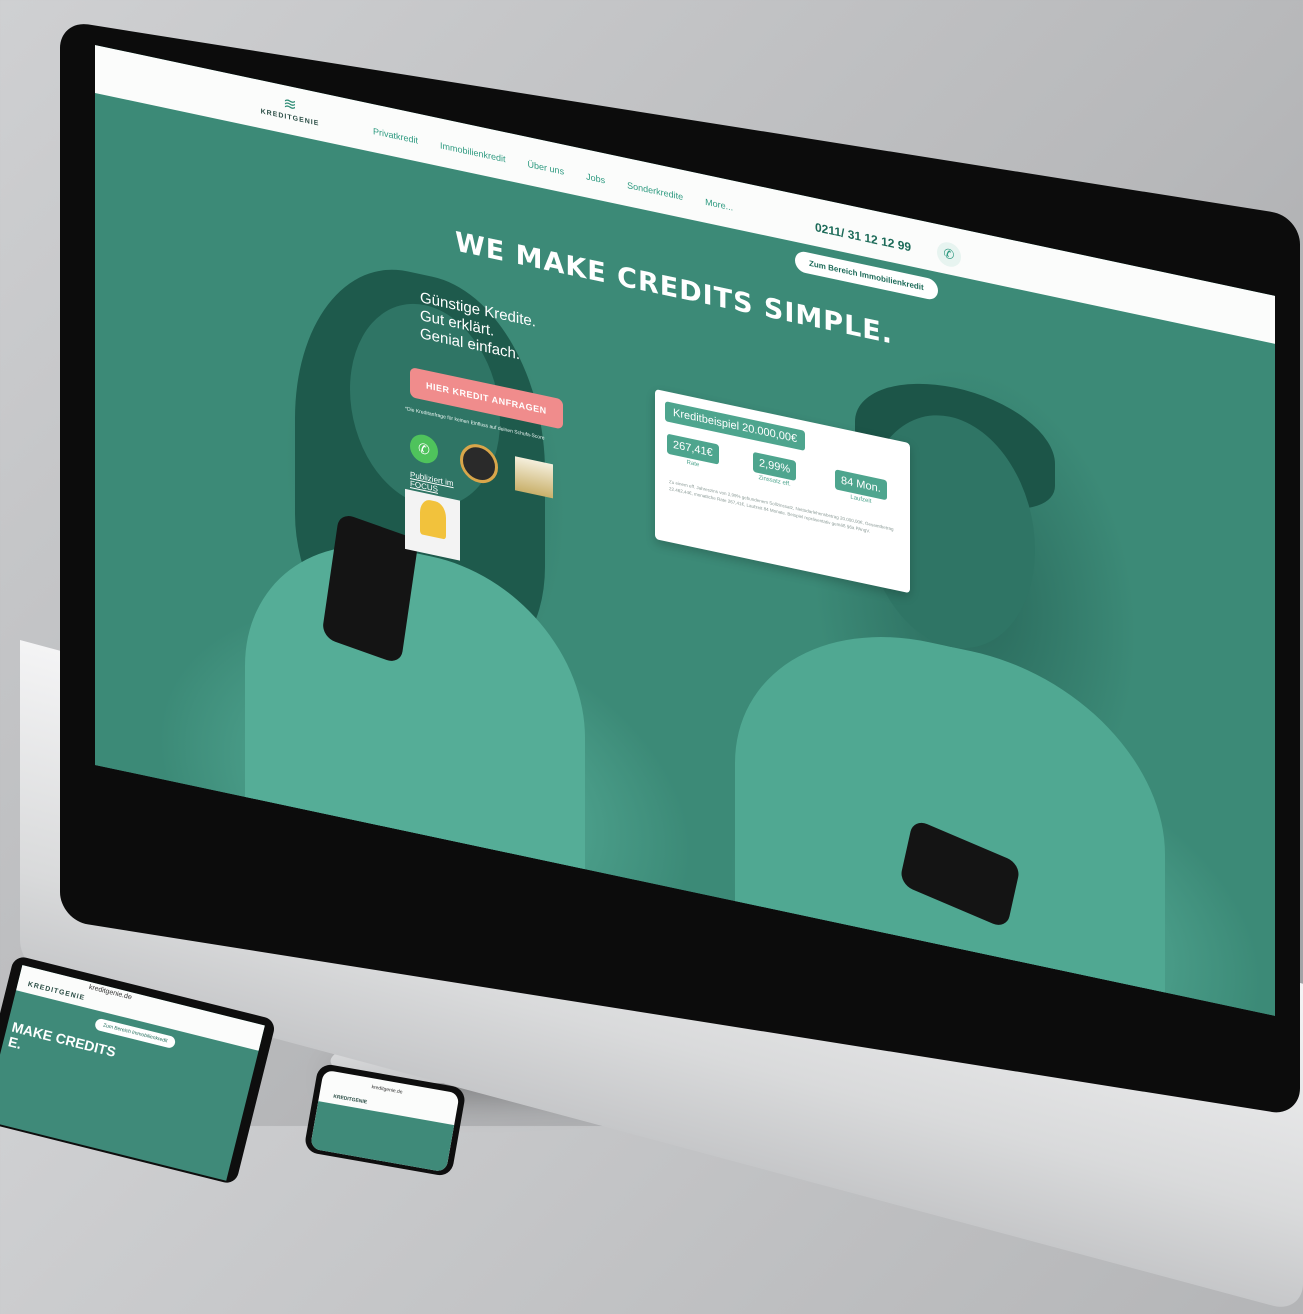 The height and width of the screenshot is (1314, 1303). I want to click on stat-laufzeit: 84 Mon. Laufzeit, so click(861, 488).